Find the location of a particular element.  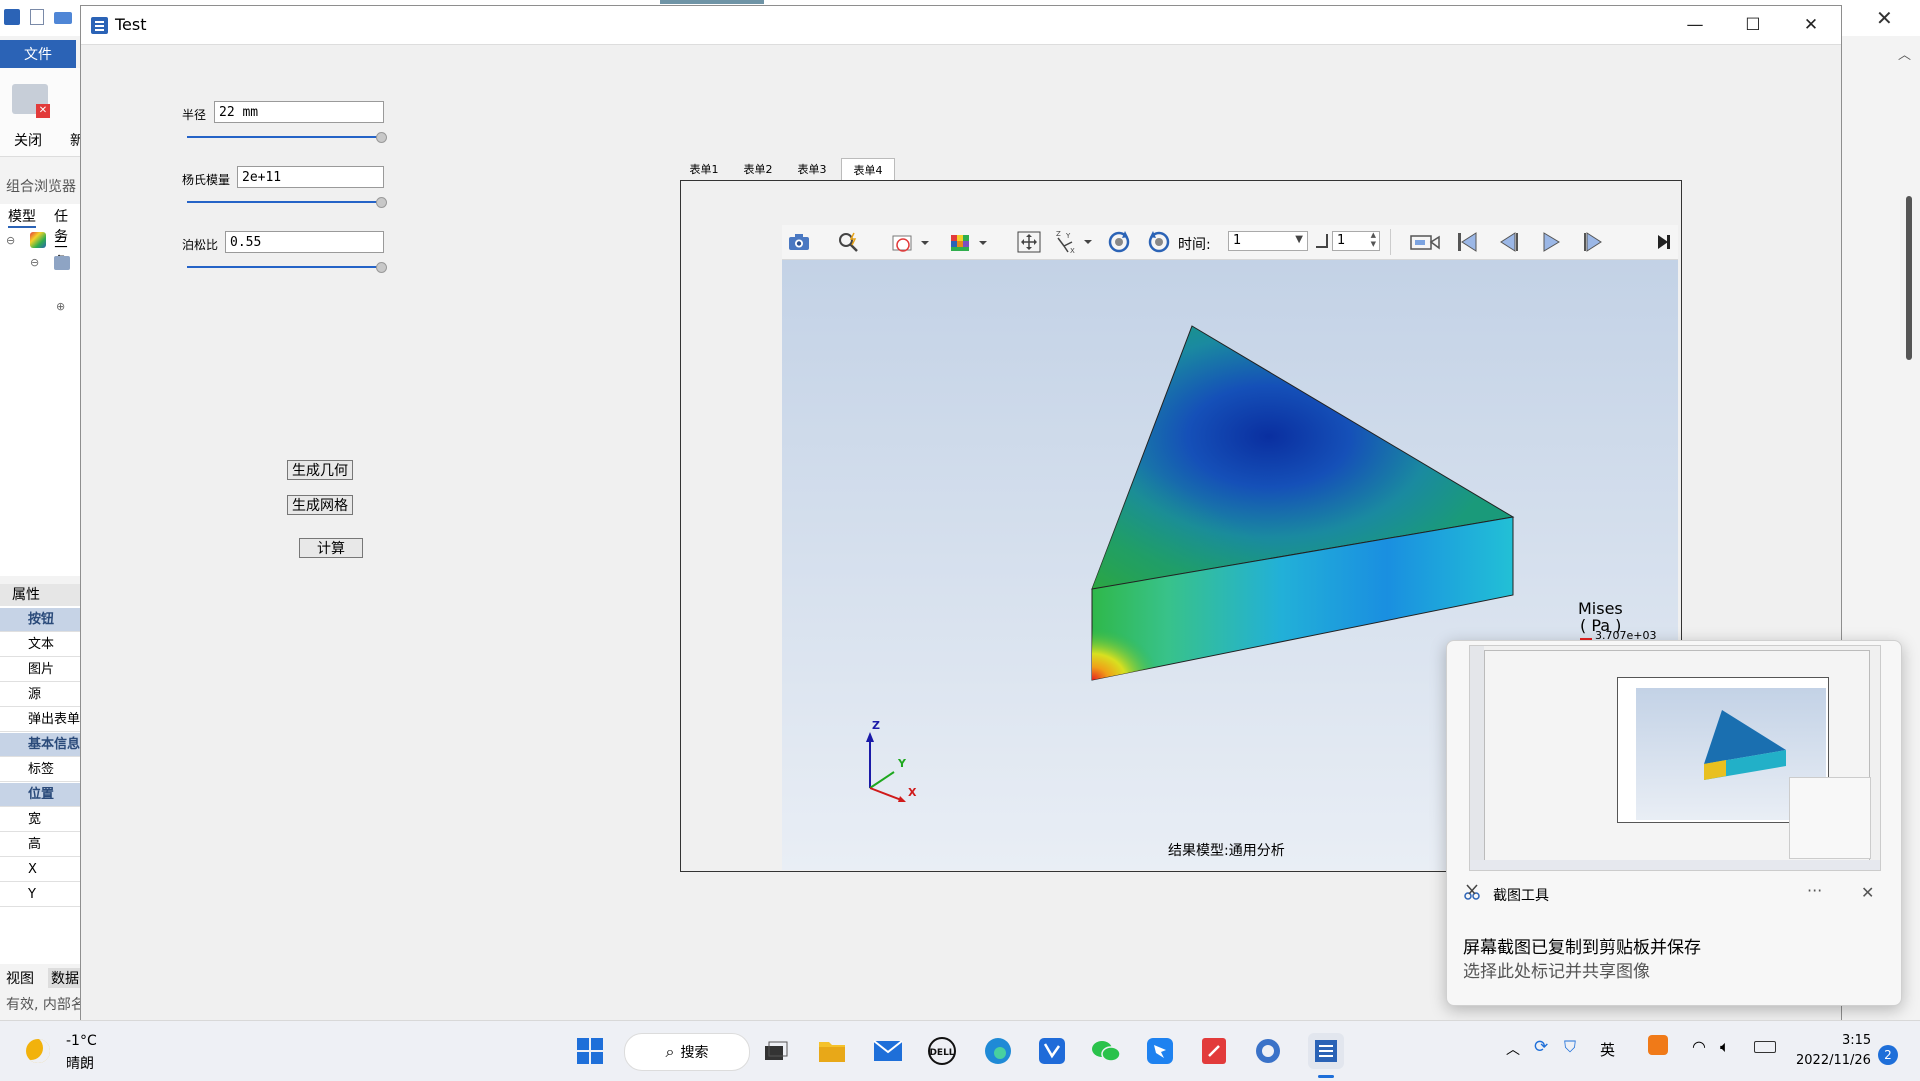

youngs-slider-thumb is located at coordinates (381, 202).